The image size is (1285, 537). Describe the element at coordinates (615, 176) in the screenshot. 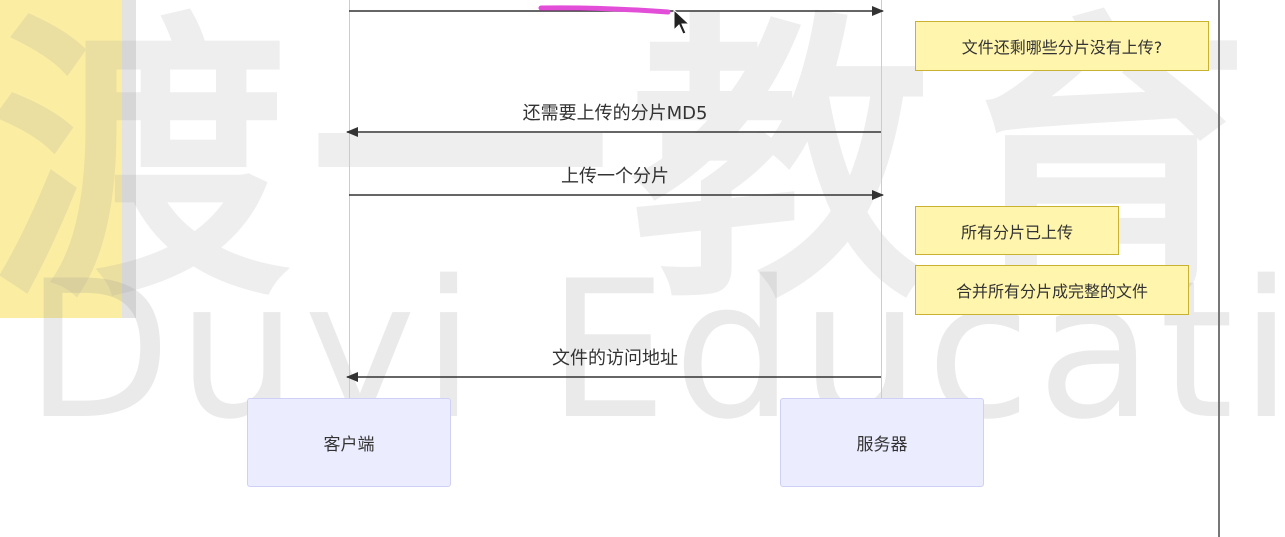

I see `message-label-upload-chunk: 上传一个分片` at that location.